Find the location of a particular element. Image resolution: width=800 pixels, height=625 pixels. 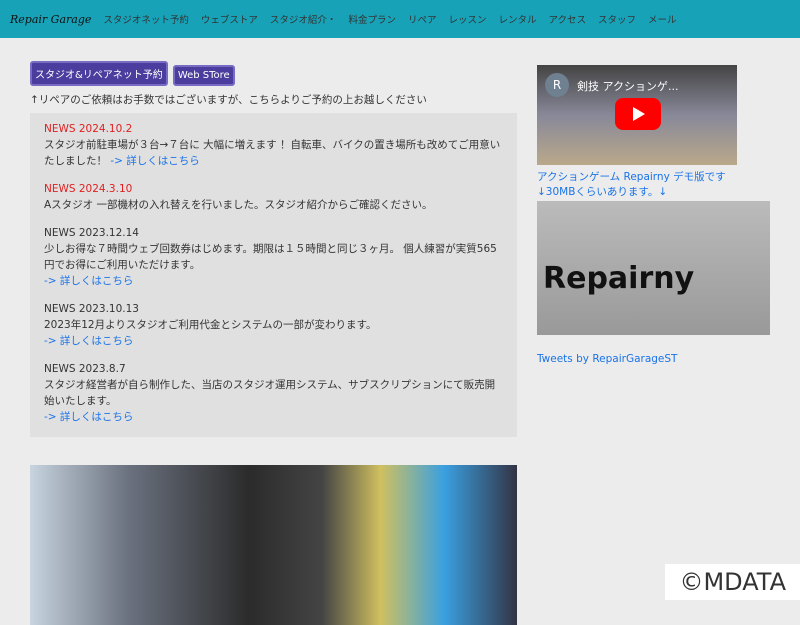

play-icon is located at coordinates (638, 114).